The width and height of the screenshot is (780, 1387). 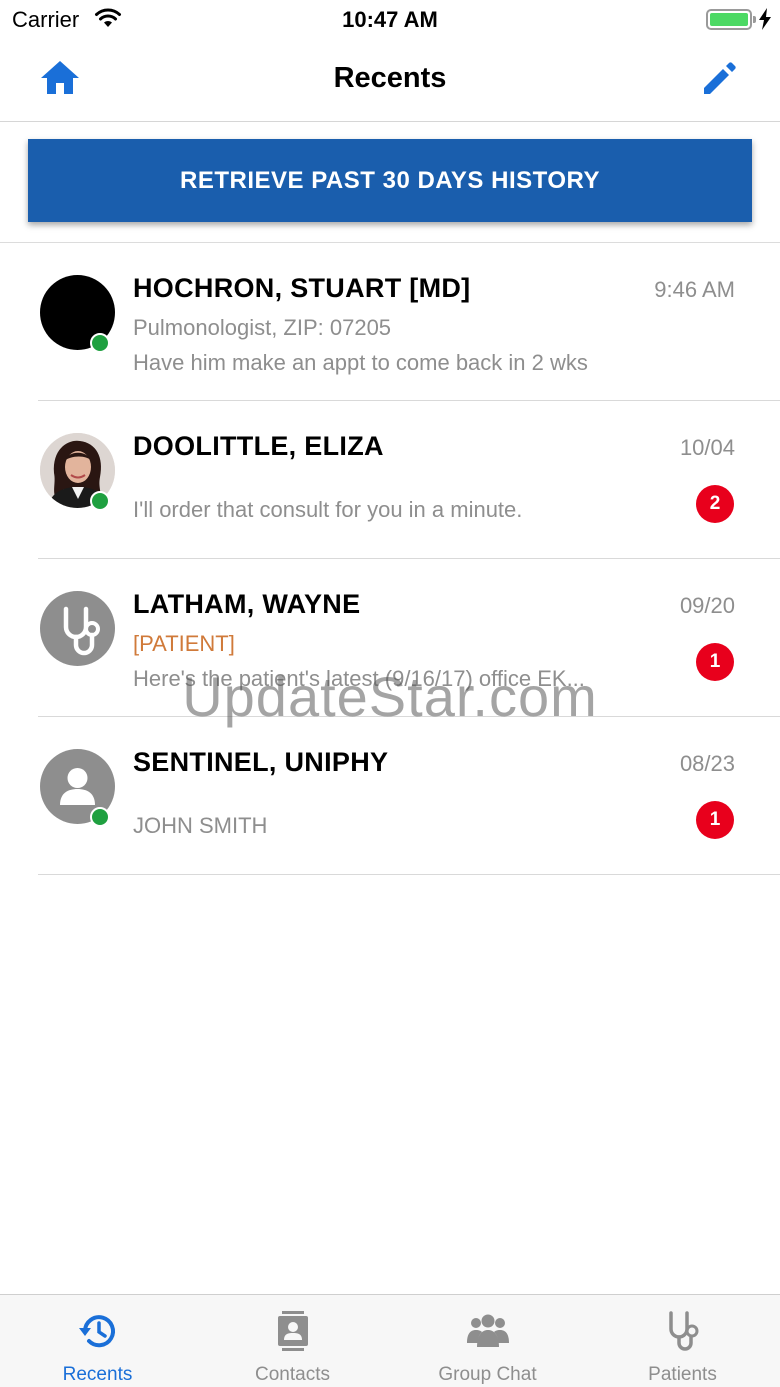 What do you see at coordinates (682, 1374) in the screenshot?
I see `tab-label: Patients` at bounding box center [682, 1374].